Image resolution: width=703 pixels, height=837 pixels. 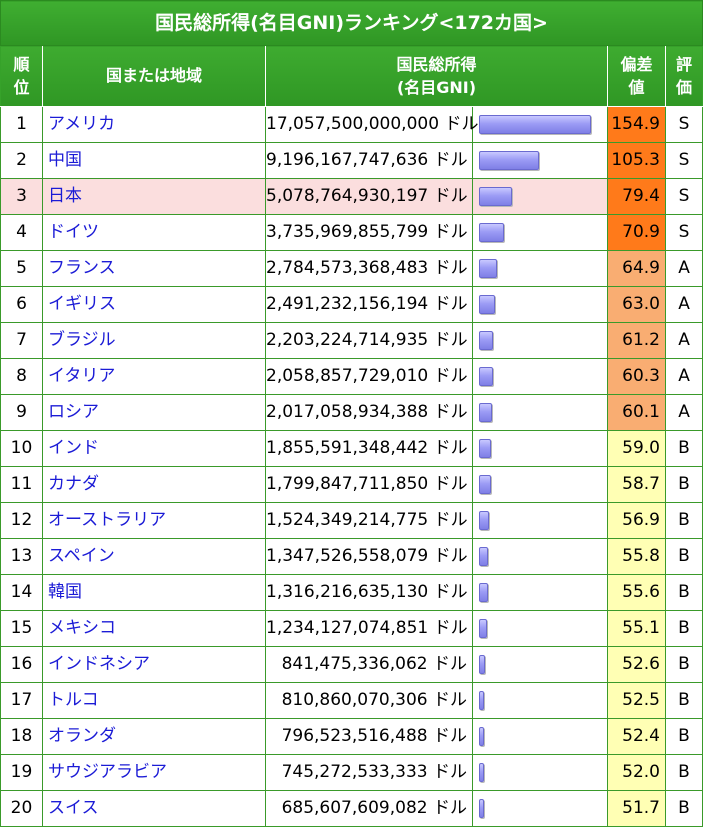 What do you see at coordinates (369, 772) in the screenshot?
I see `gni-cell: 745,272,533,333 ドル` at bounding box center [369, 772].